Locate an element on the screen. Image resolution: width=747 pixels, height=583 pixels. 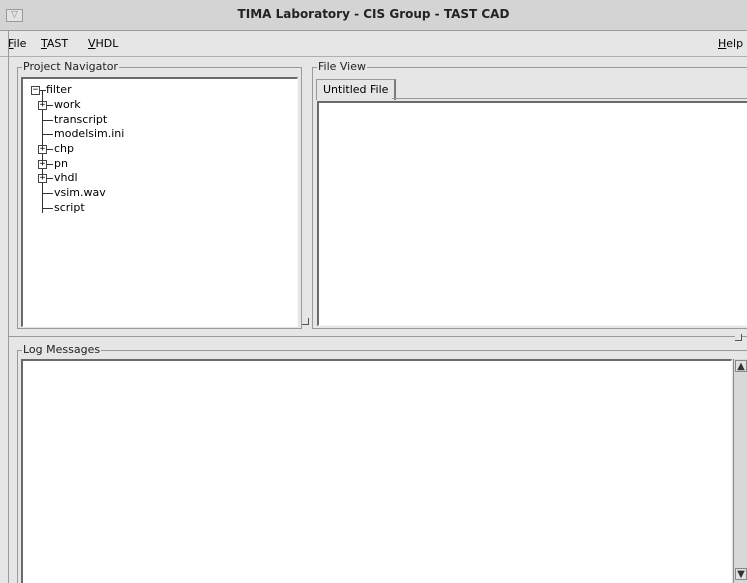
tree-item: pn is located at coordinates (61, 164).